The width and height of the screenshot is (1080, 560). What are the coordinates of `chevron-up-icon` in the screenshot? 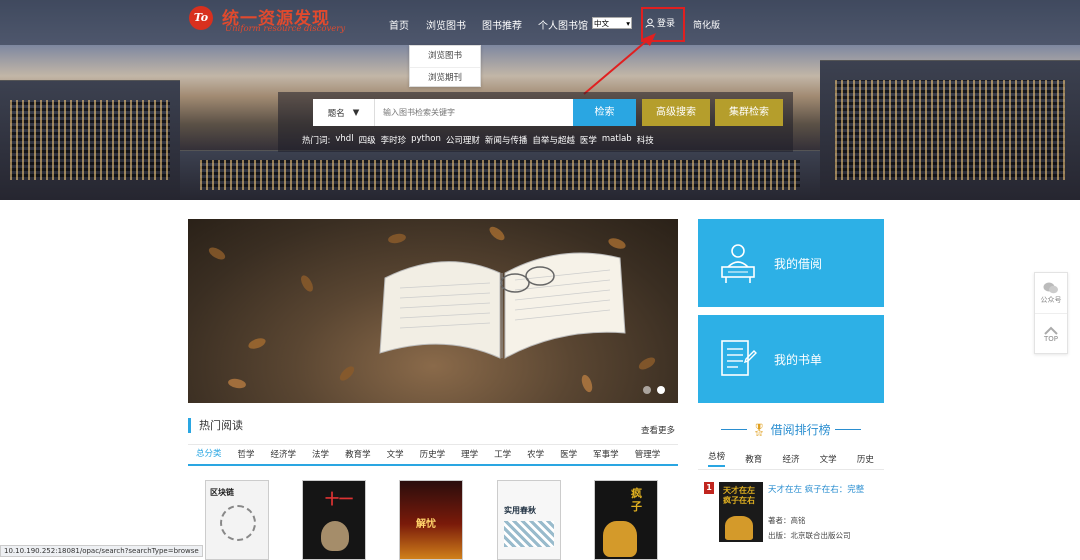 It's located at (1051, 330).